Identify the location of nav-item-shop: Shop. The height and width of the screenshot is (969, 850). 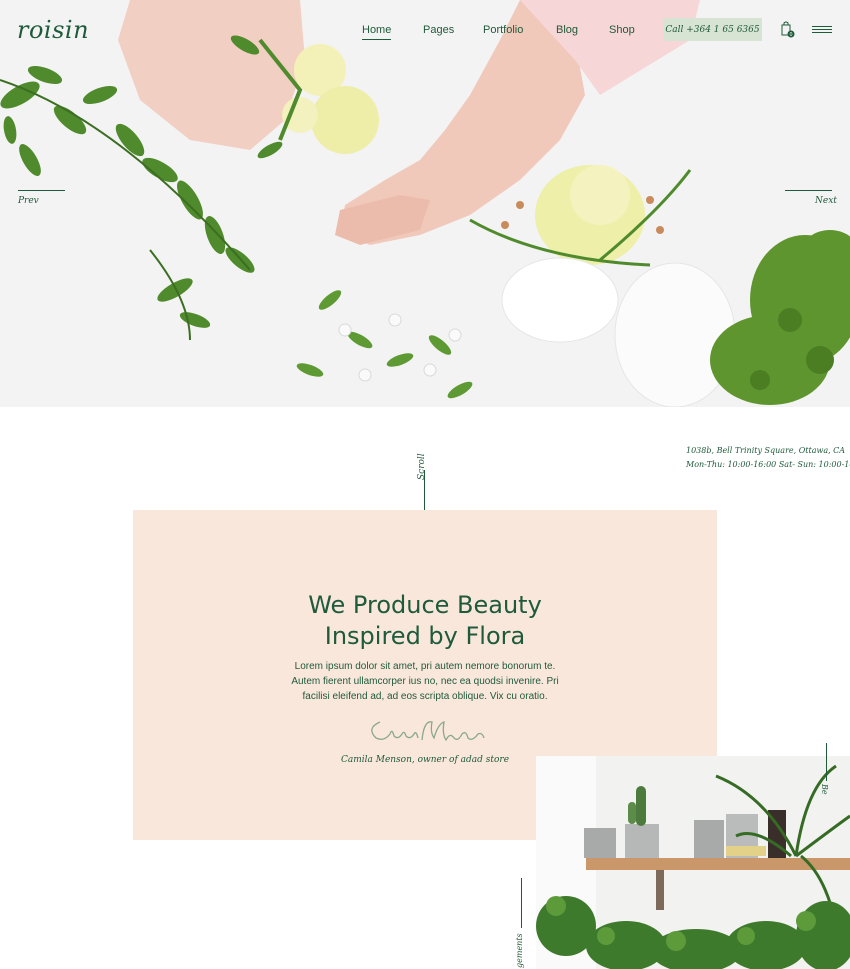
(622, 31).